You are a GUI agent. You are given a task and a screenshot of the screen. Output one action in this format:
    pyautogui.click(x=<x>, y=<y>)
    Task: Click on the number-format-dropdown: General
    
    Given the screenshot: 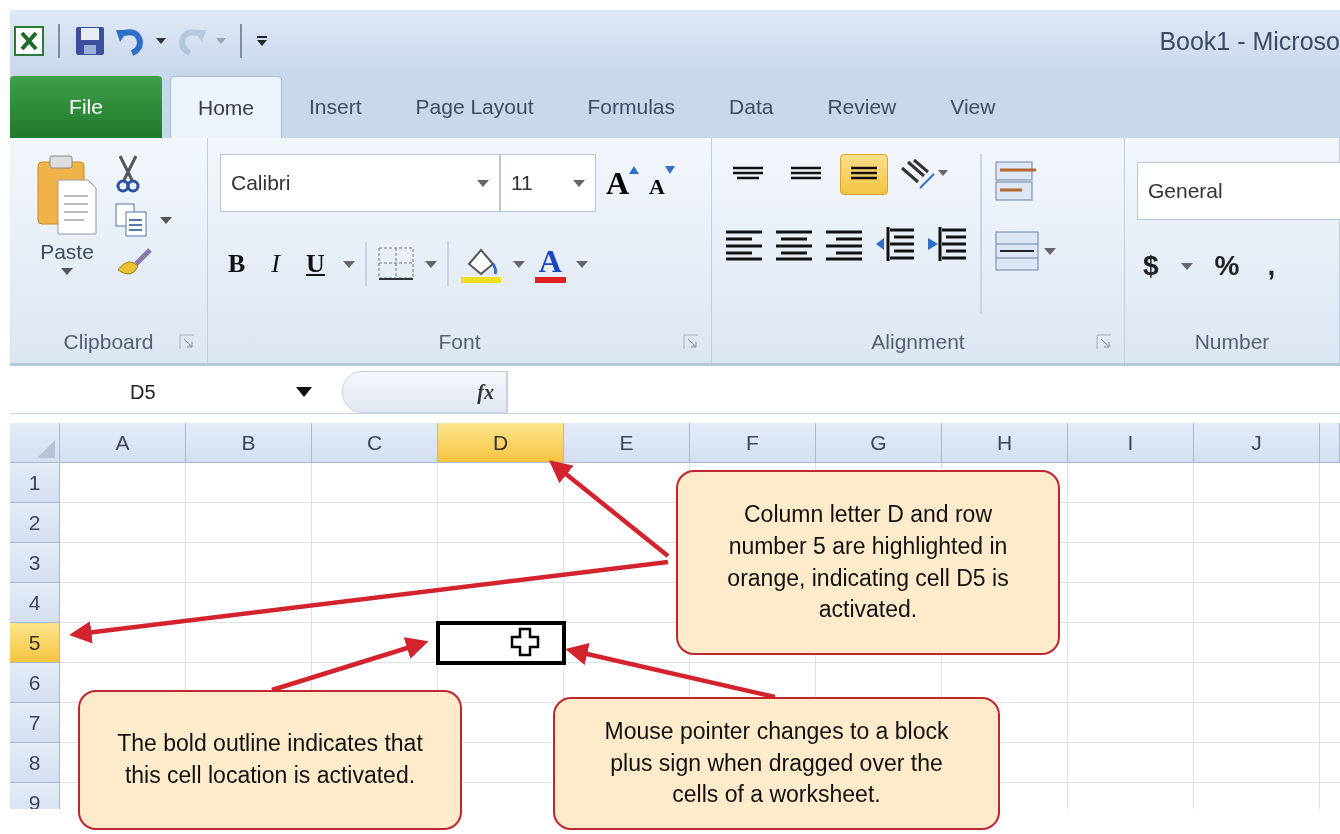 What is the action you would take?
    pyautogui.click(x=1238, y=191)
    